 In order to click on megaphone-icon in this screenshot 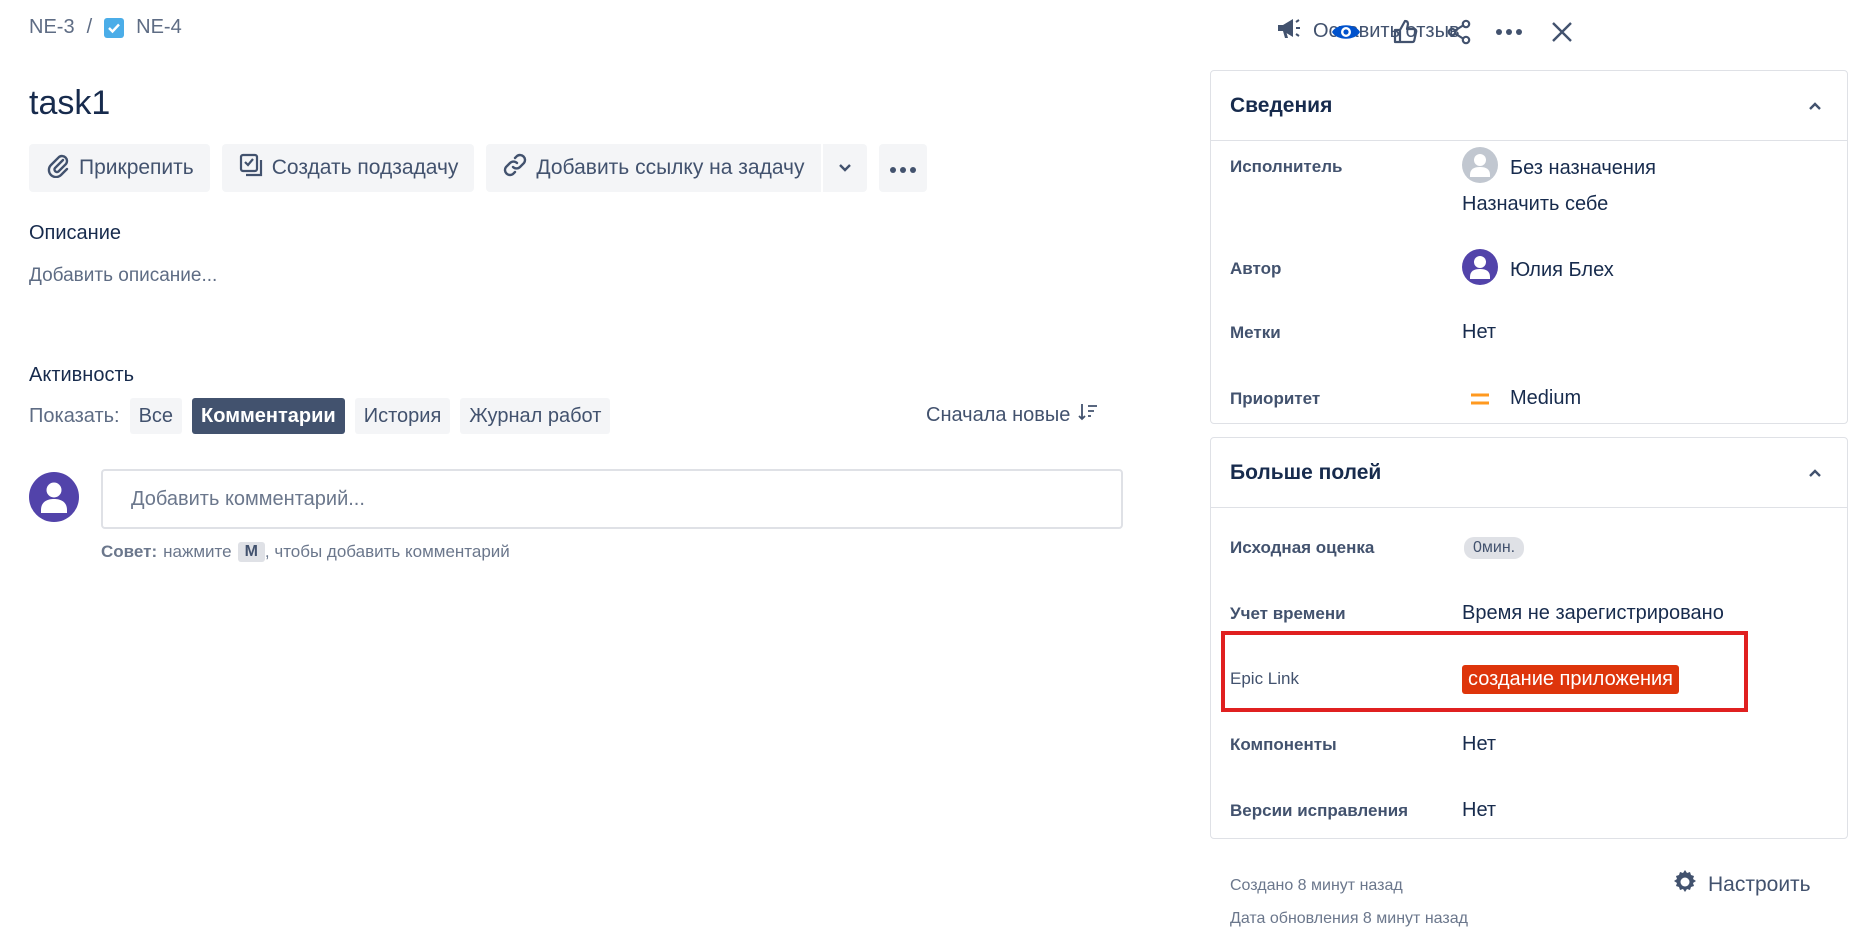, I will do `click(1289, 31)`.